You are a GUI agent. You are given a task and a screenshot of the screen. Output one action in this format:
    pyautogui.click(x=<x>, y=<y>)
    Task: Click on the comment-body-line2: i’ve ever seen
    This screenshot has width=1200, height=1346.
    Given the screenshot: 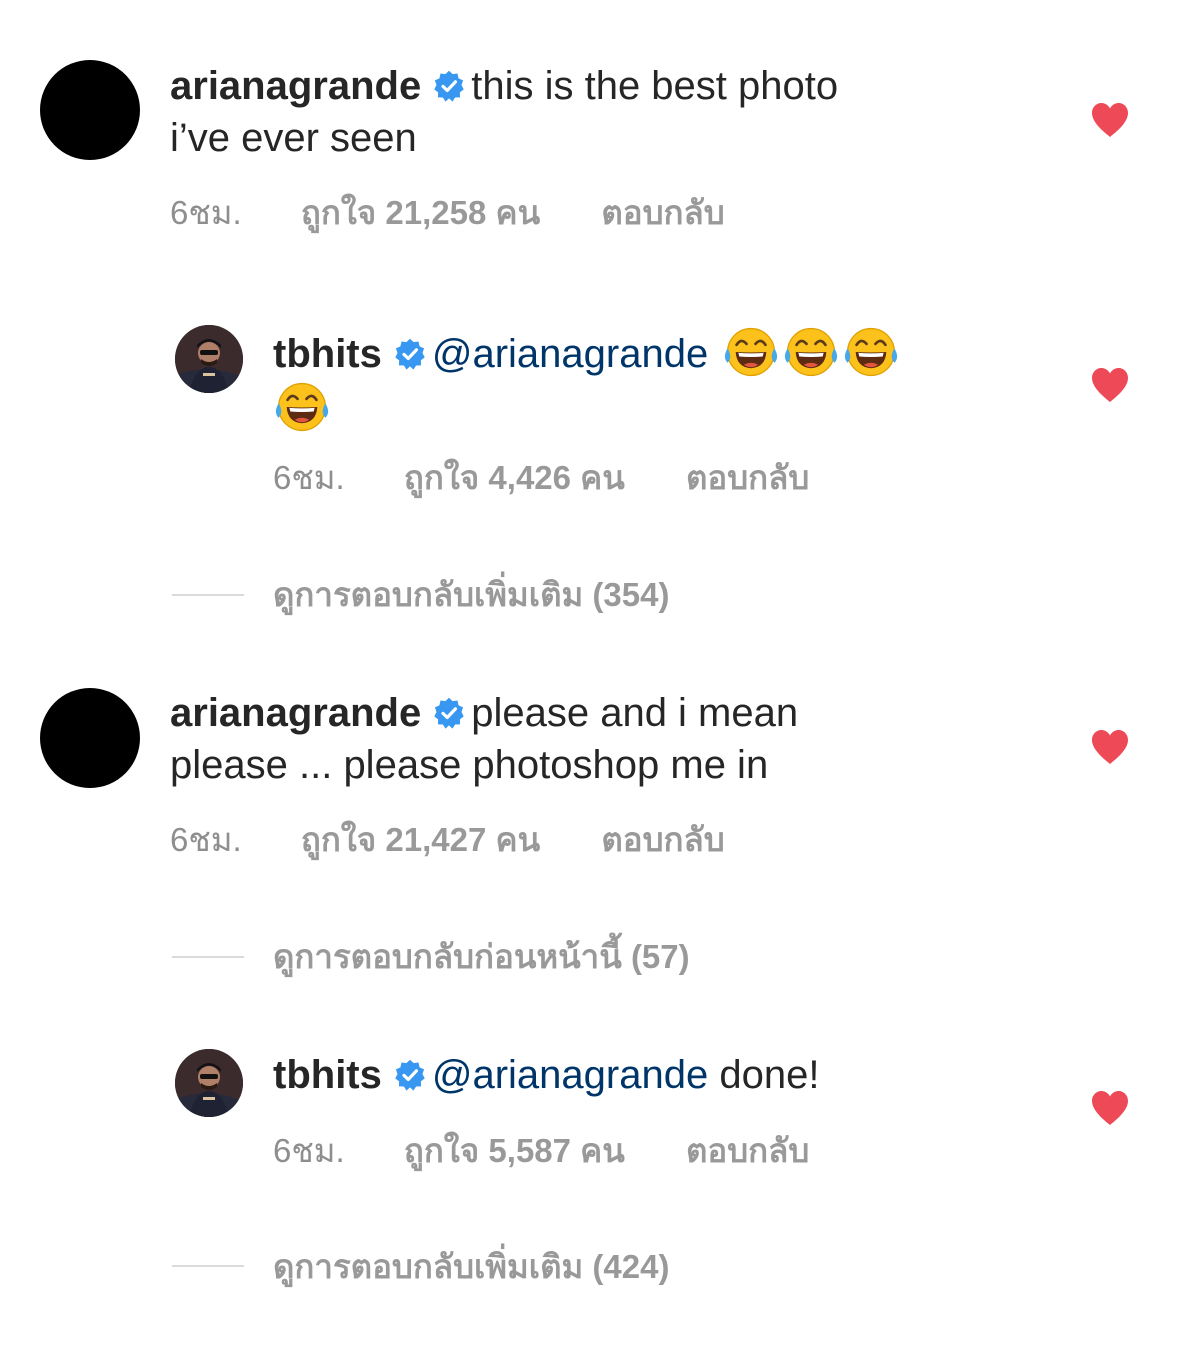 What is the action you would take?
    pyautogui.click(x=293, y=138)
    